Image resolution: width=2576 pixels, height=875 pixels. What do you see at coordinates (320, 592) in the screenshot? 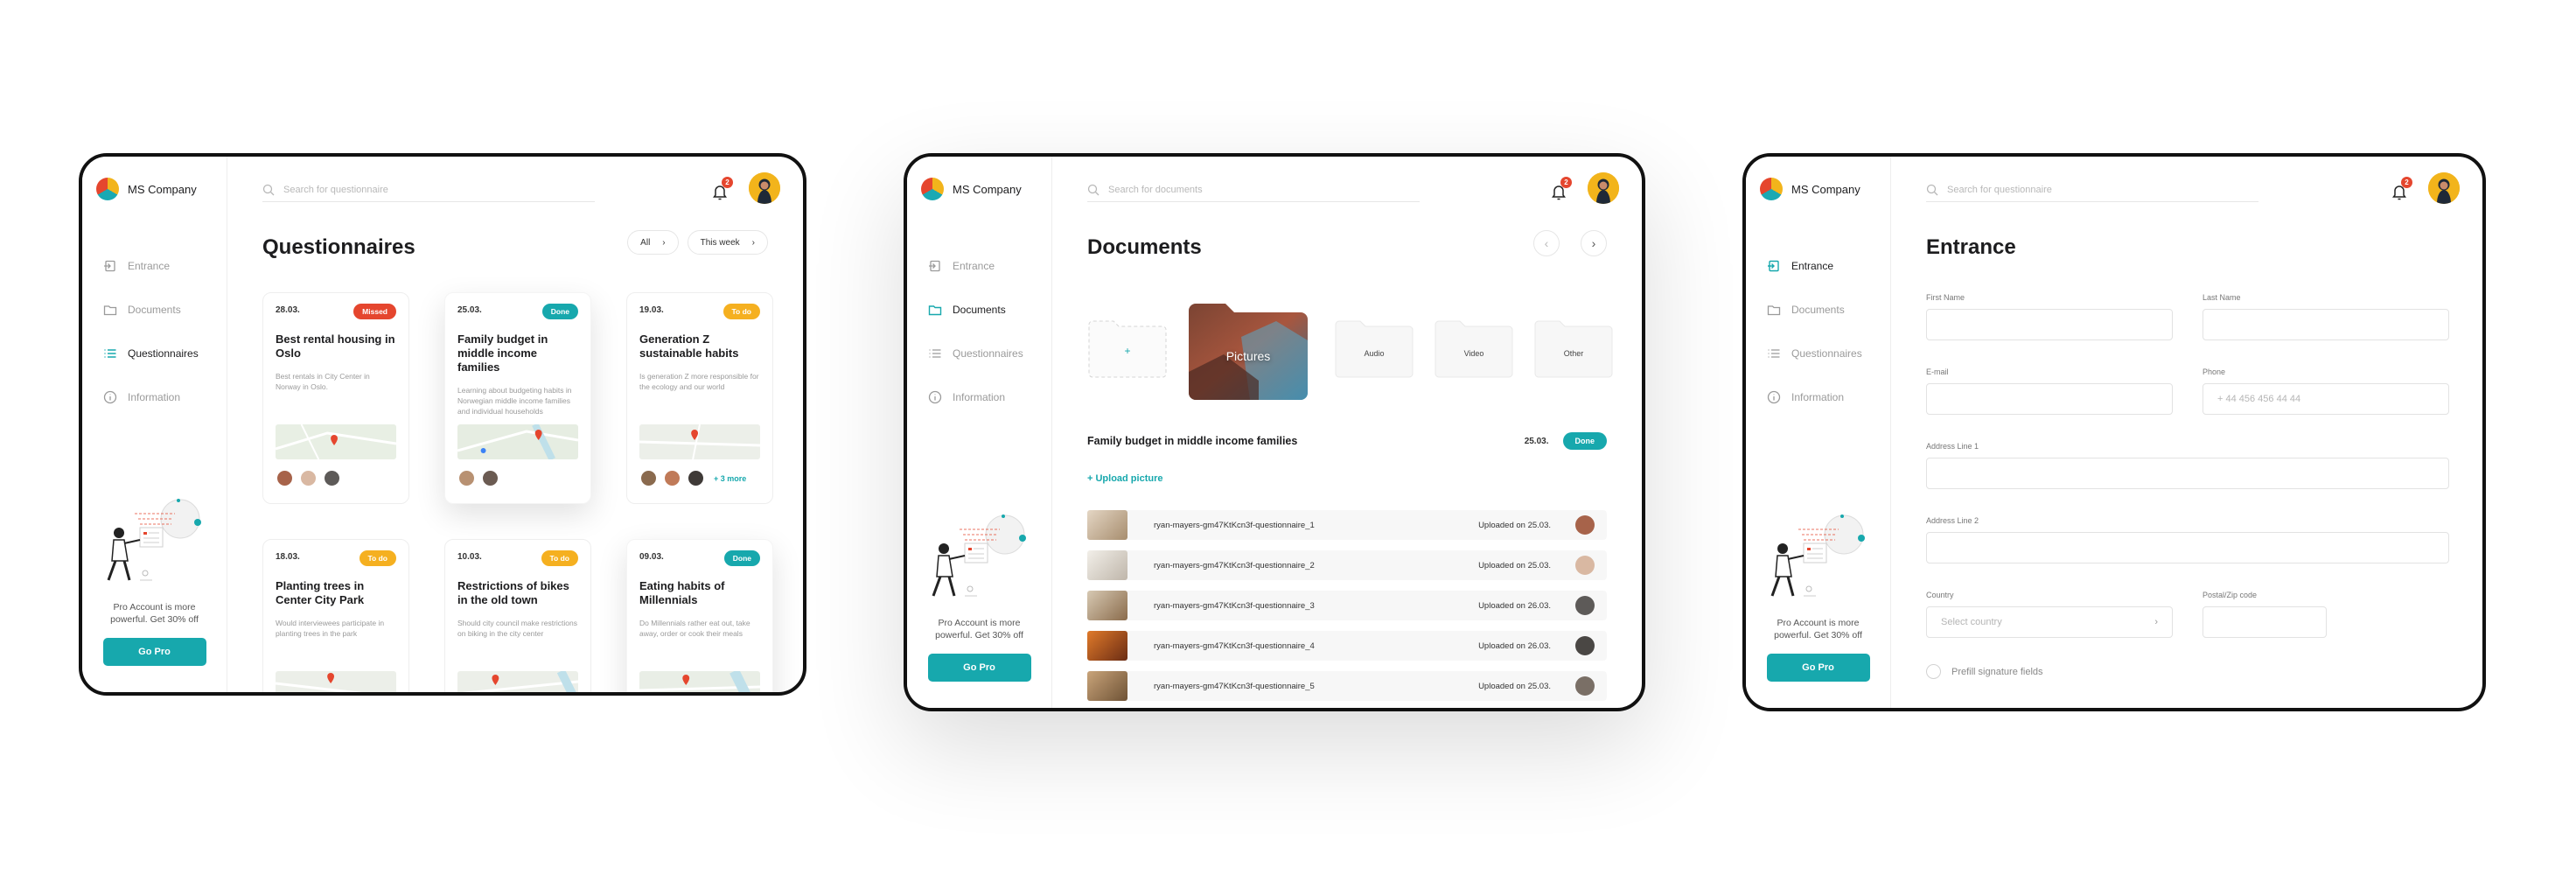
I see `card-title: Planting trees in Center City Park` at bounding box center [320, 592].